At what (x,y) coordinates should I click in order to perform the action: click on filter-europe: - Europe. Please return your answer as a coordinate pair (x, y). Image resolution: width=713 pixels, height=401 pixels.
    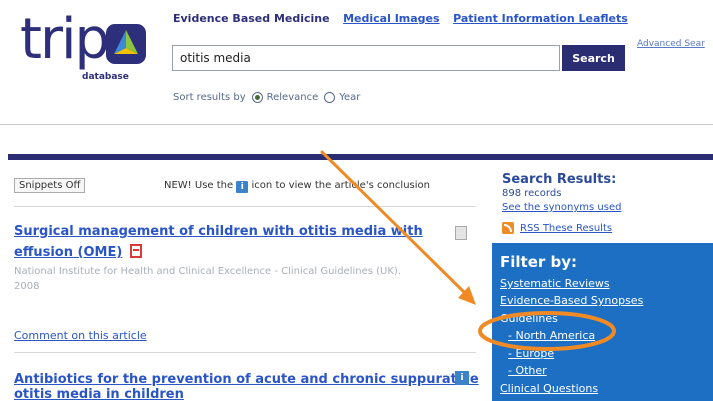
    Looking at the image, I should click on (531, 353).